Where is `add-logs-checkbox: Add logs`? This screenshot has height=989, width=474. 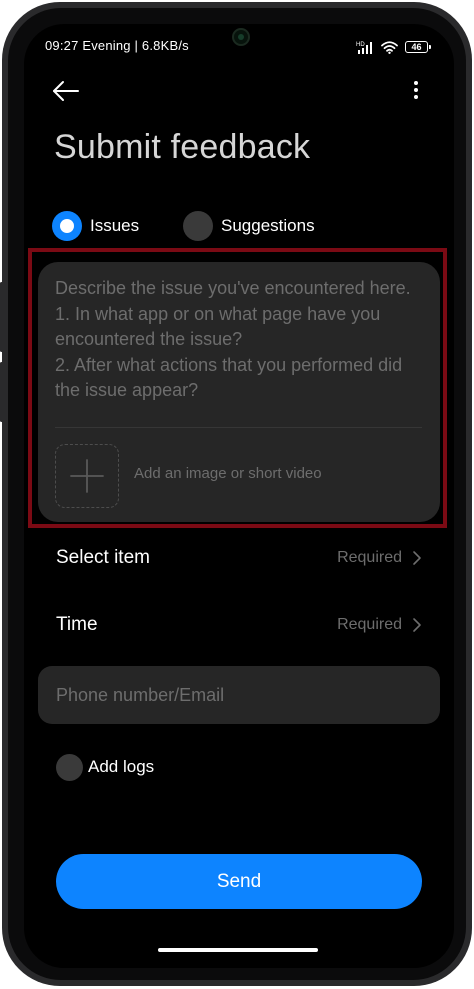 add-logs-checkbox: Add logs is located at coordinates (105, 767).